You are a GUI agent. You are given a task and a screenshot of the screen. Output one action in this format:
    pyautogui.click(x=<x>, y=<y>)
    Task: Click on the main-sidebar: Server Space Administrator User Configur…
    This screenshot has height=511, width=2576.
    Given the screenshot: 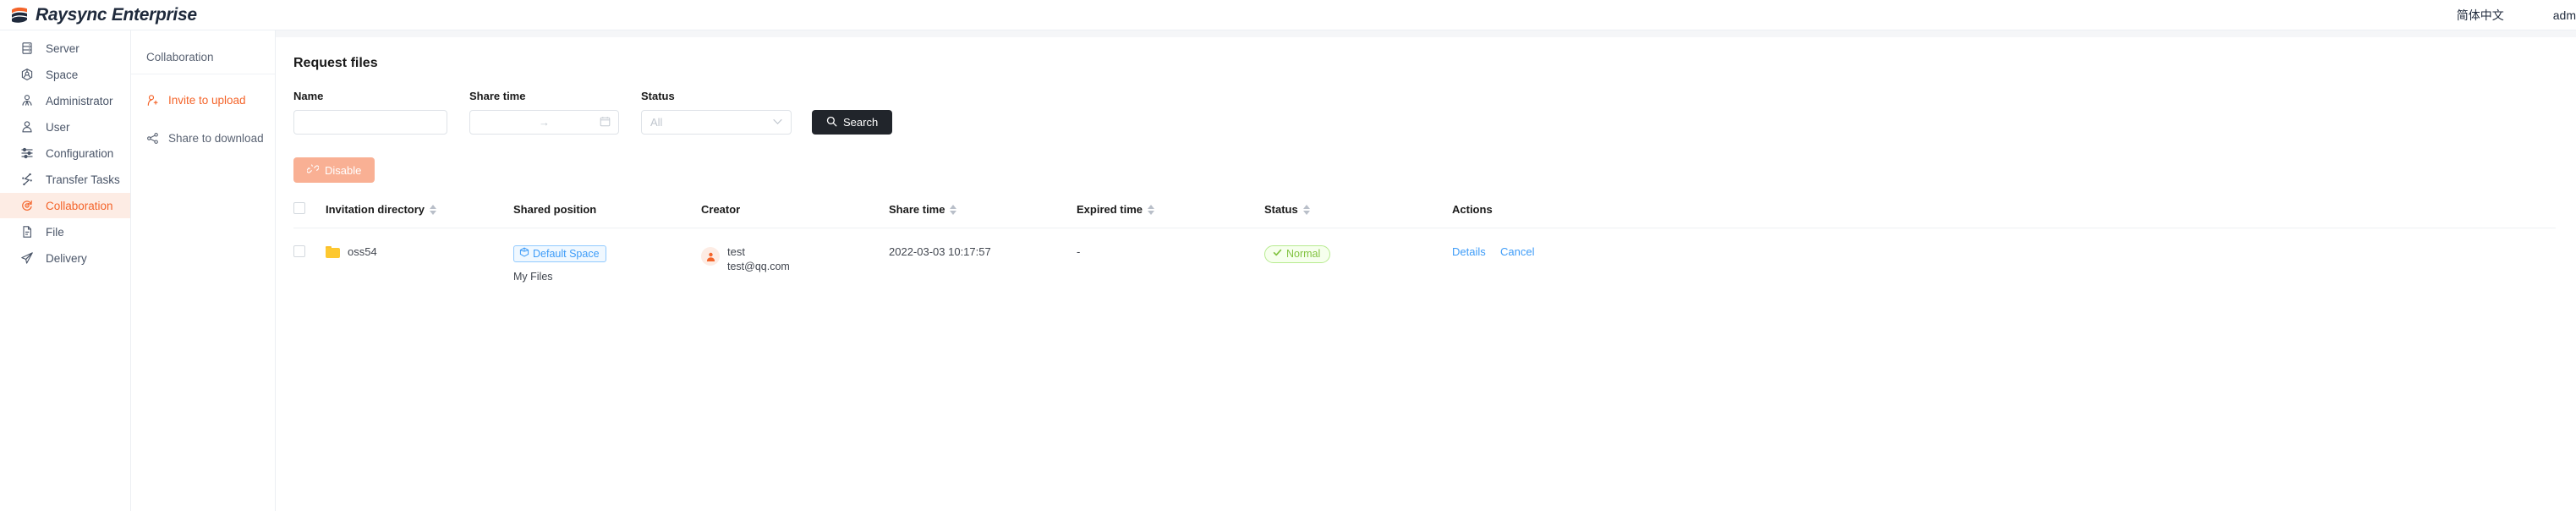 What is the action you would take?
    pyautogui.click(x=65, y=270)
    